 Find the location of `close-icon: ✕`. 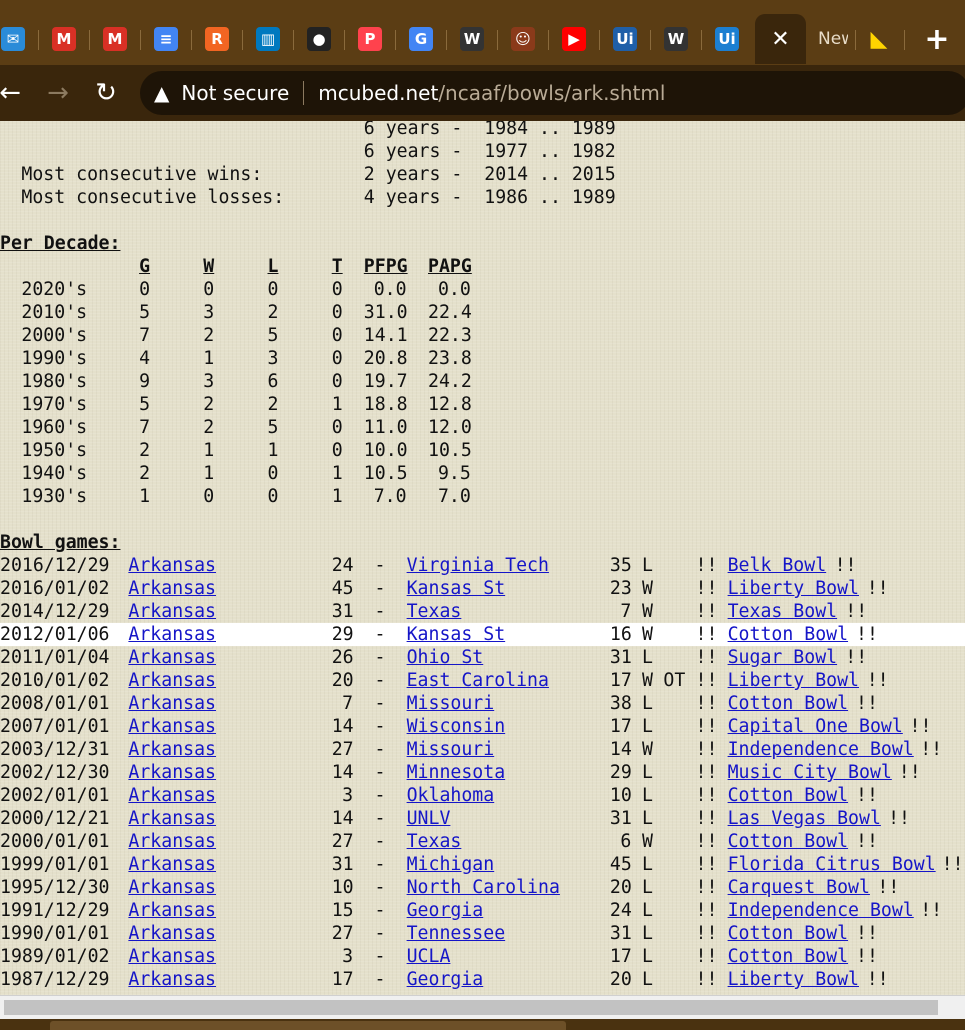

close-icon: ✕ is located at coordinates (780, 39).